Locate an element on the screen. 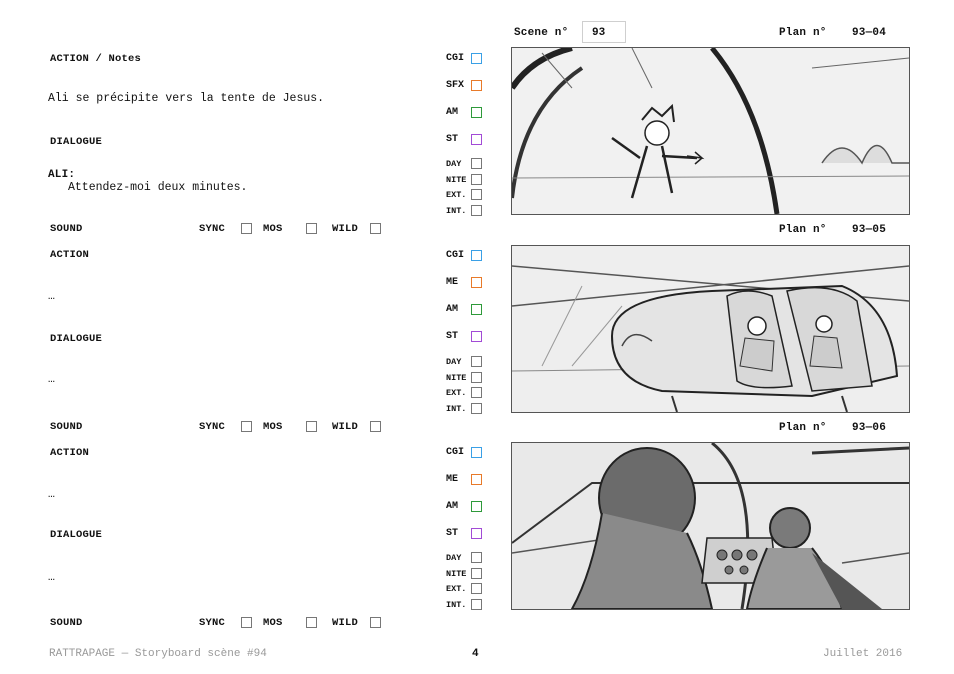 The height and width of the screenshot is (674, 954). sketch-helicopter-exterior is located at coordinates (710, 329).